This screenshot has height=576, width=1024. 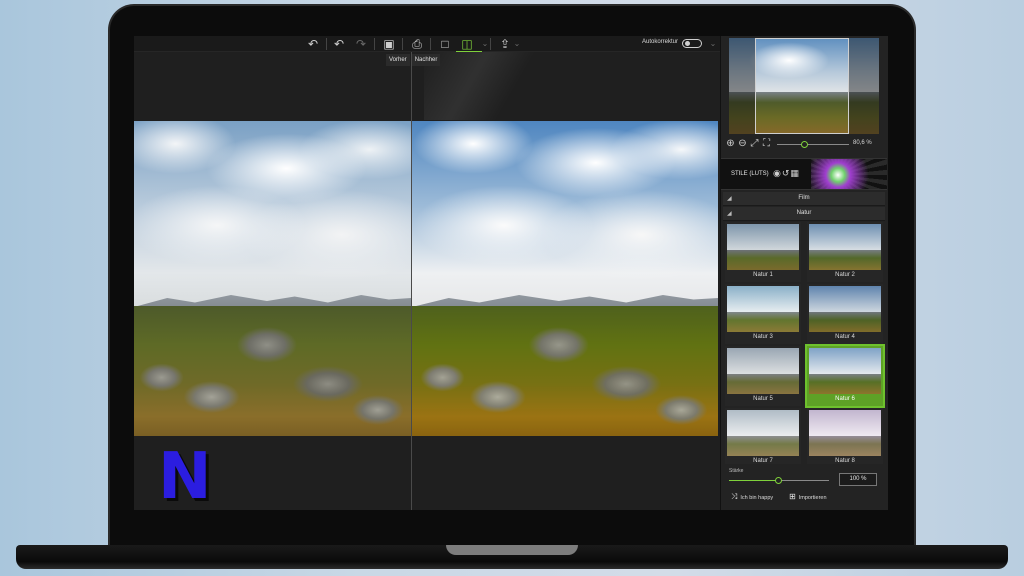 What do you see at coordinates (467, 44) in the screenshot?
I see `split-view-icon: ◫` at bounding box center [467, 44].